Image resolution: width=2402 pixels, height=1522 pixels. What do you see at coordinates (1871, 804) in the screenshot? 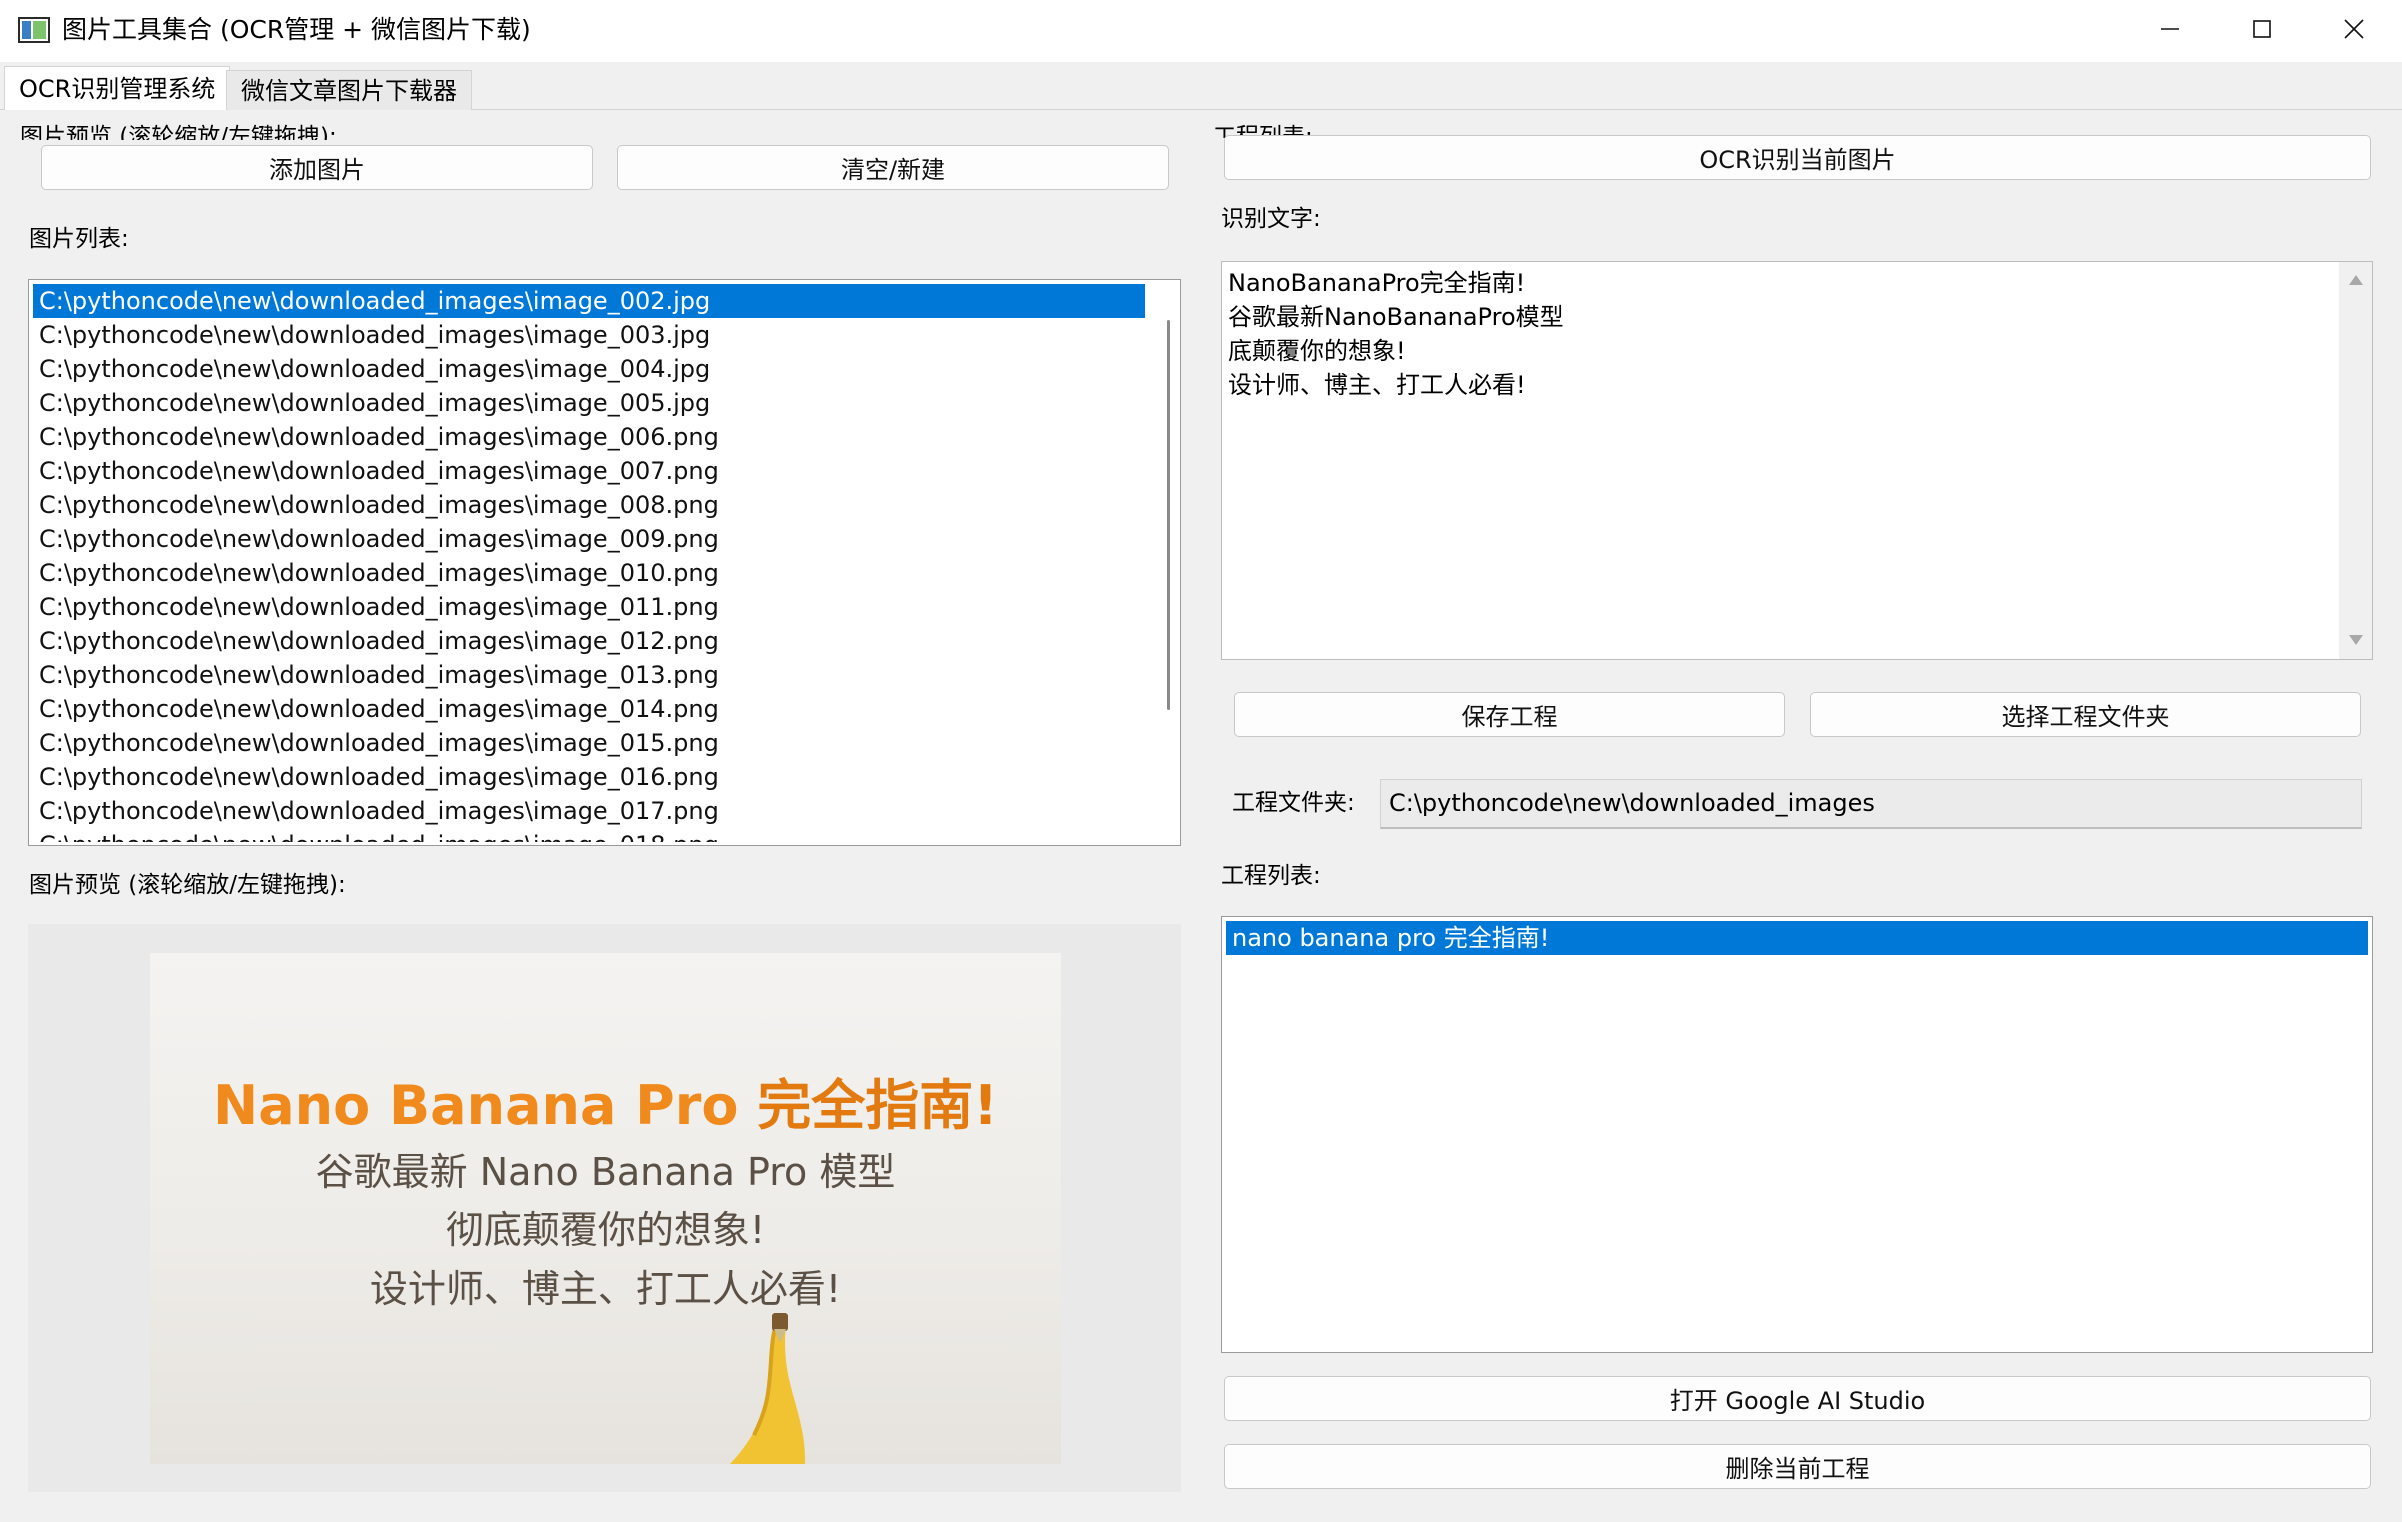
I see `project-folder-field: C:\pythoncode\new\downloaded_images` at bounding box center [1871, 804].